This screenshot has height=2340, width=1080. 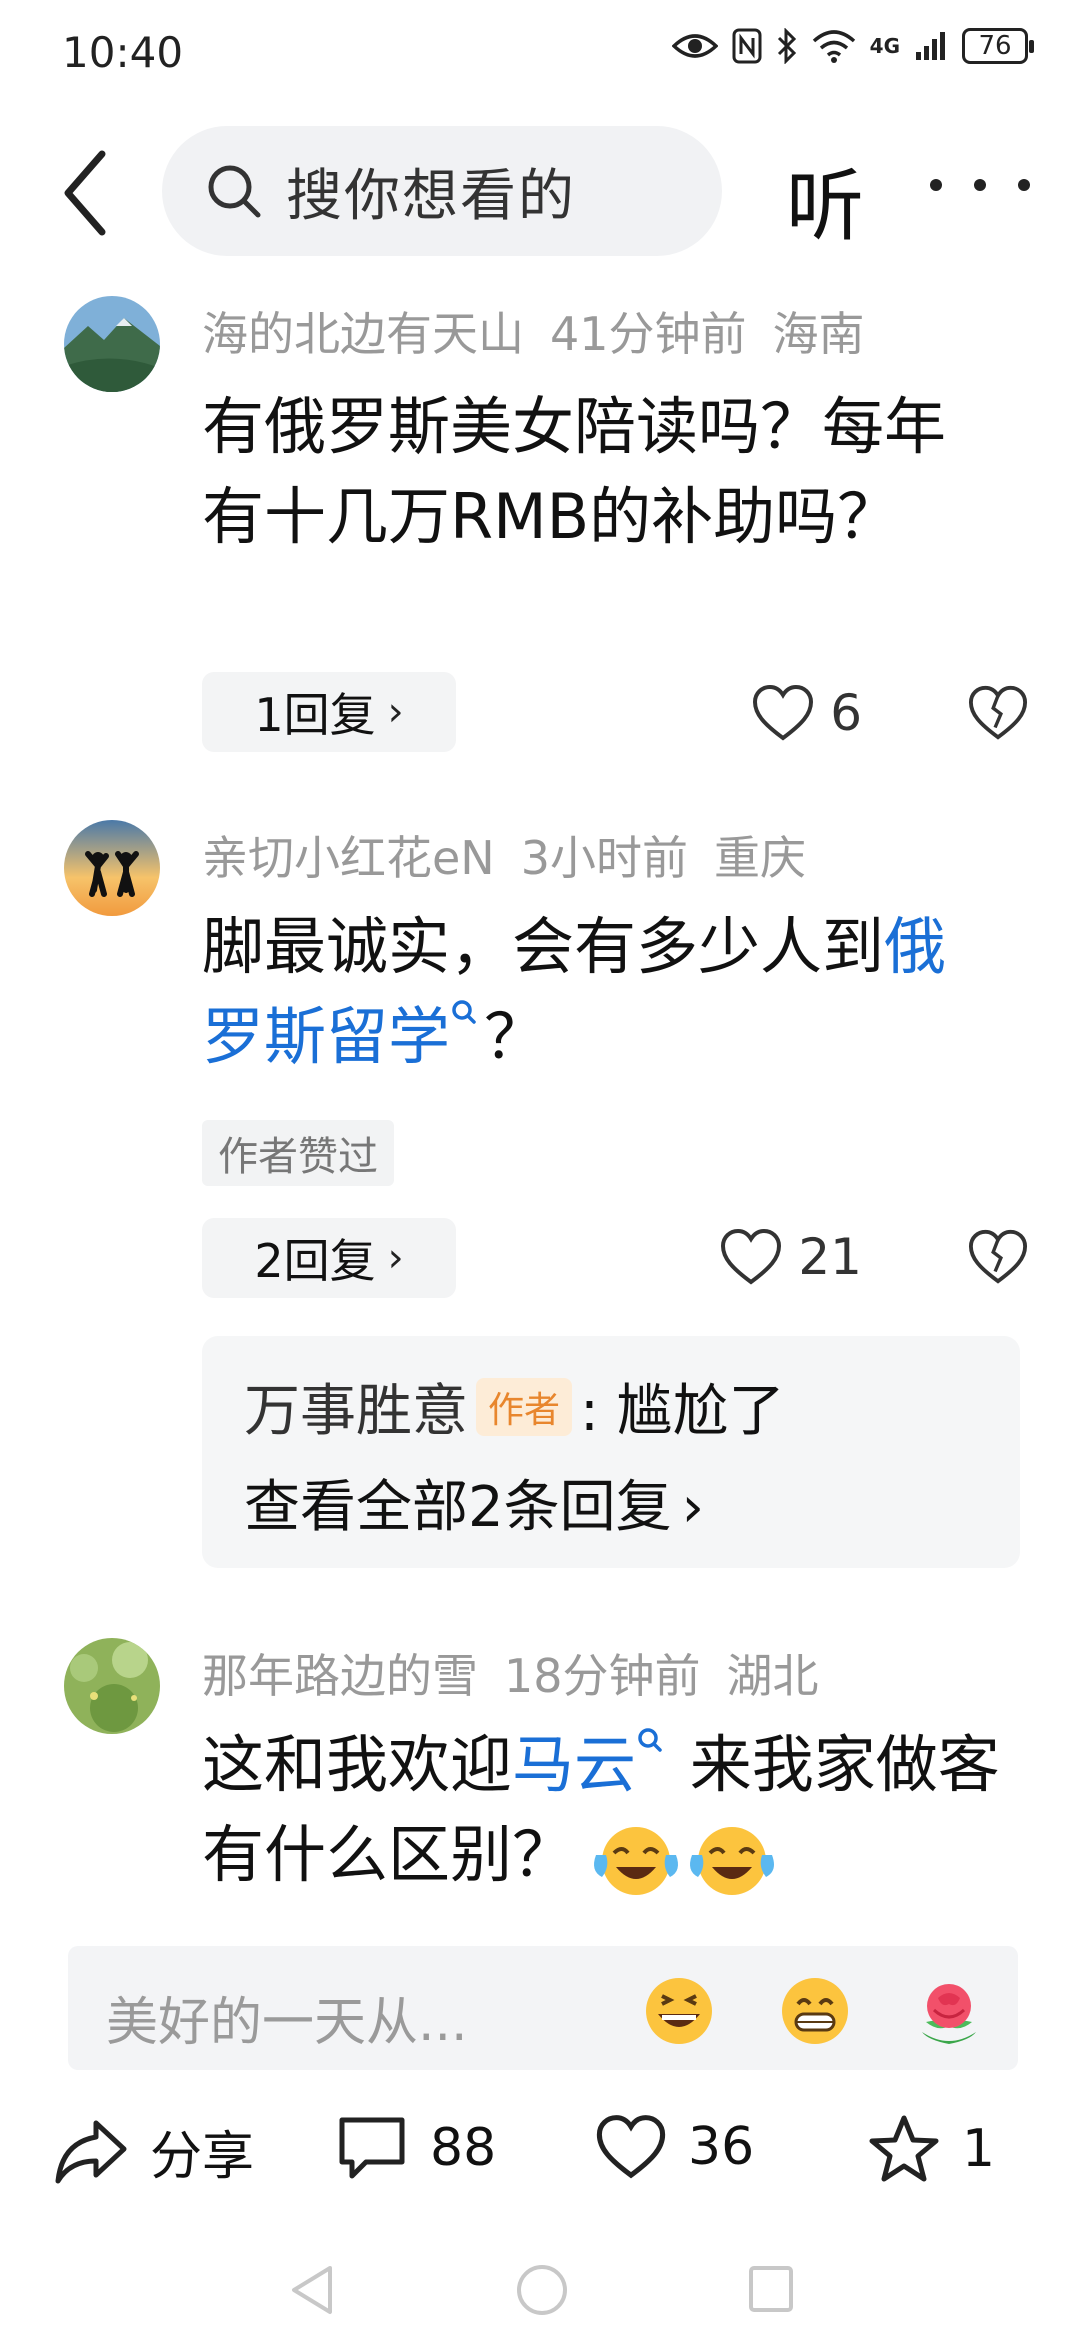 I want to click on view-all-replies-link: 查看全部2条回复 ›, so click(x=474, y=1502).